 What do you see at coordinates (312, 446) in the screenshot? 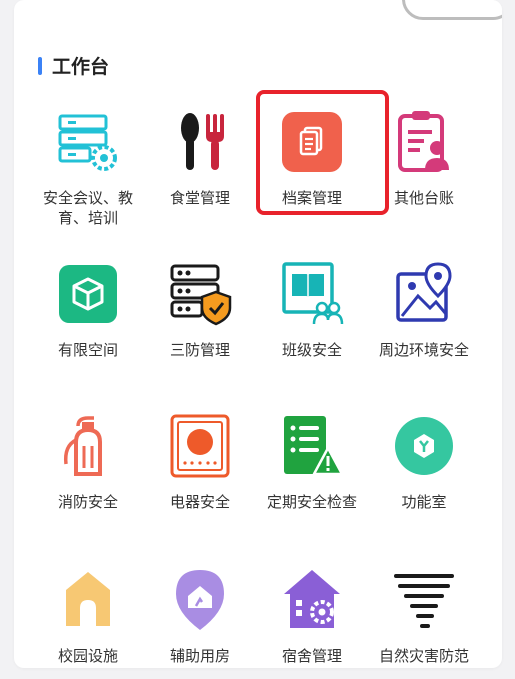
I see `checklist-warning-icon` at bounding box center [312, 446].